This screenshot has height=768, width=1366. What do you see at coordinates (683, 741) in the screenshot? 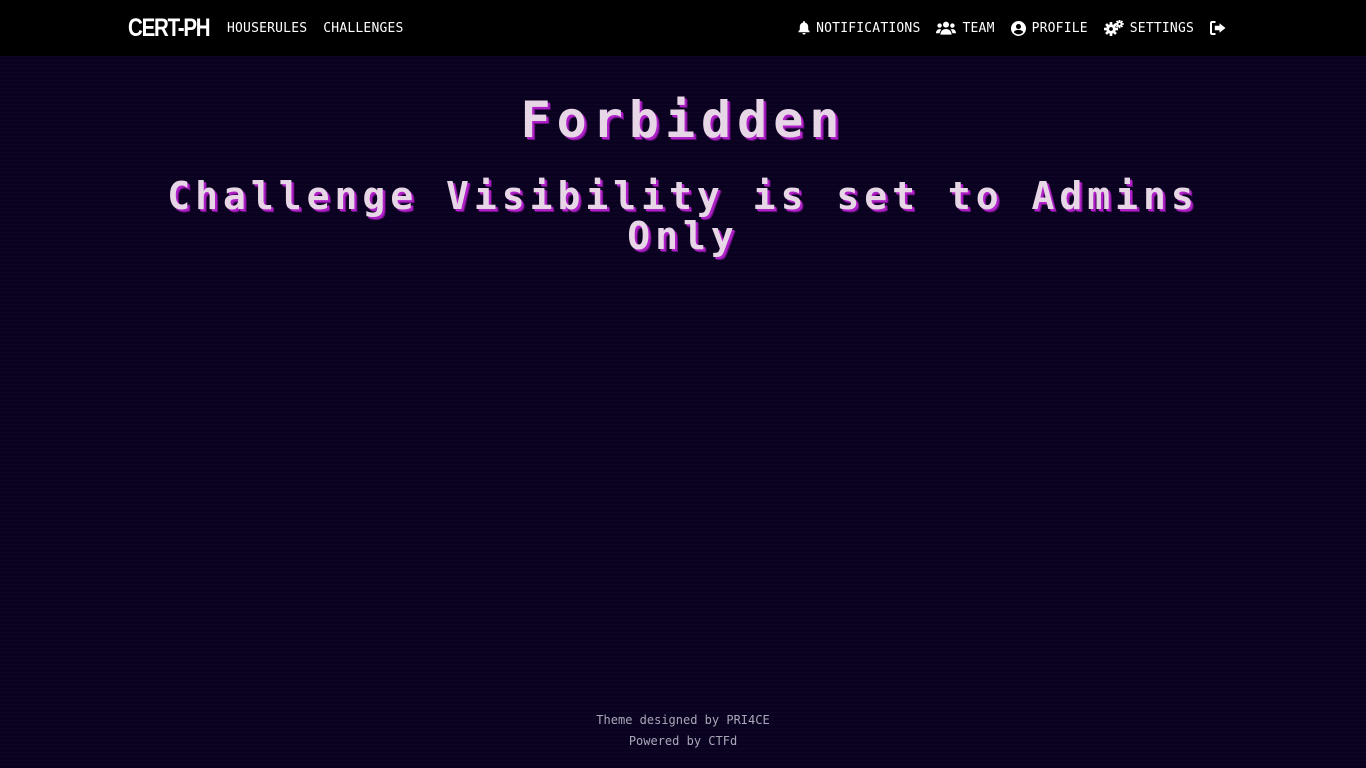
I see `powered-by-link: Powered by CTFd` at bounding box center [683, 741].